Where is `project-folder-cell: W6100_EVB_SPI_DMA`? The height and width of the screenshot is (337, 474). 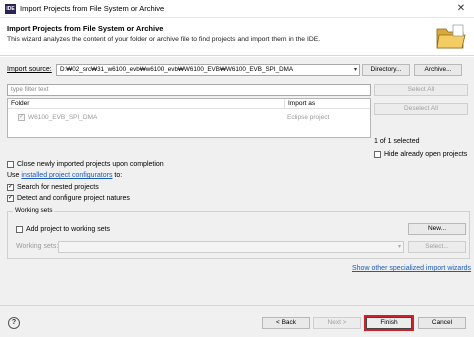
project-folder-cell: W6100_EVB_SPI_DMA is located at coordinates (62, 117).